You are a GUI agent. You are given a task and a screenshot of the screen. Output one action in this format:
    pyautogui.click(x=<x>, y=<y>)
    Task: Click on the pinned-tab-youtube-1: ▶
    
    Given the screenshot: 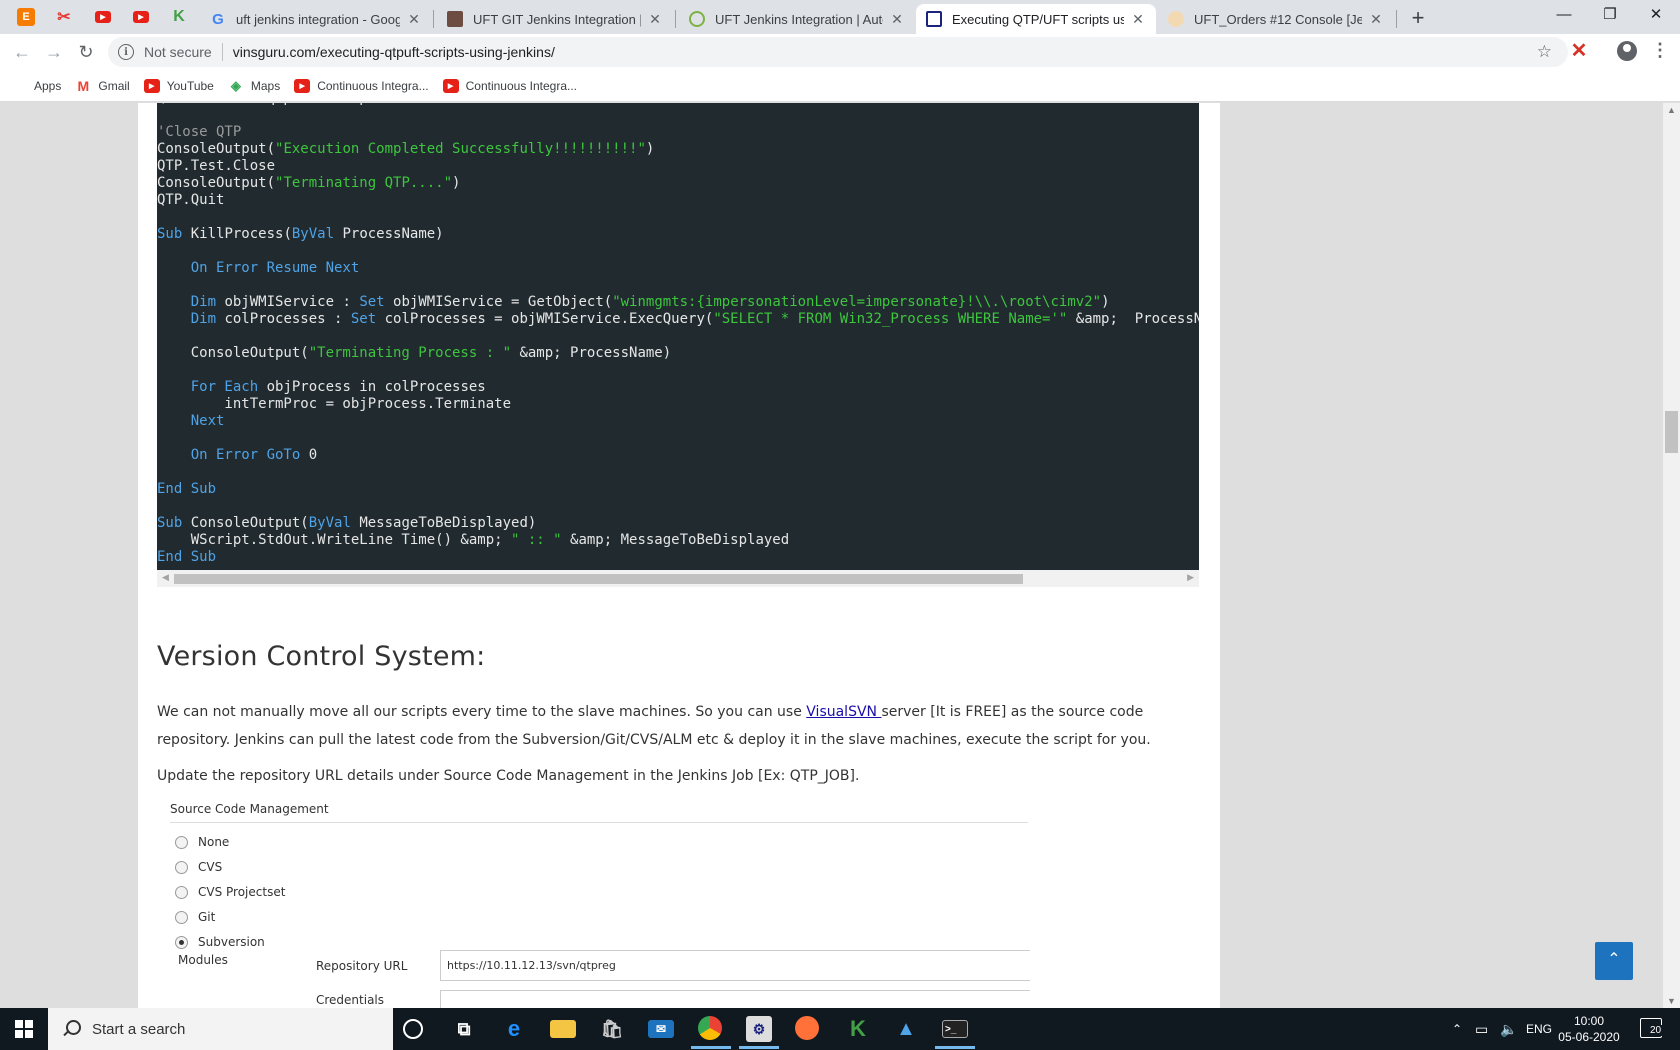 What is the action you would take?
    pyautogui.click(x=103, y=17)
    